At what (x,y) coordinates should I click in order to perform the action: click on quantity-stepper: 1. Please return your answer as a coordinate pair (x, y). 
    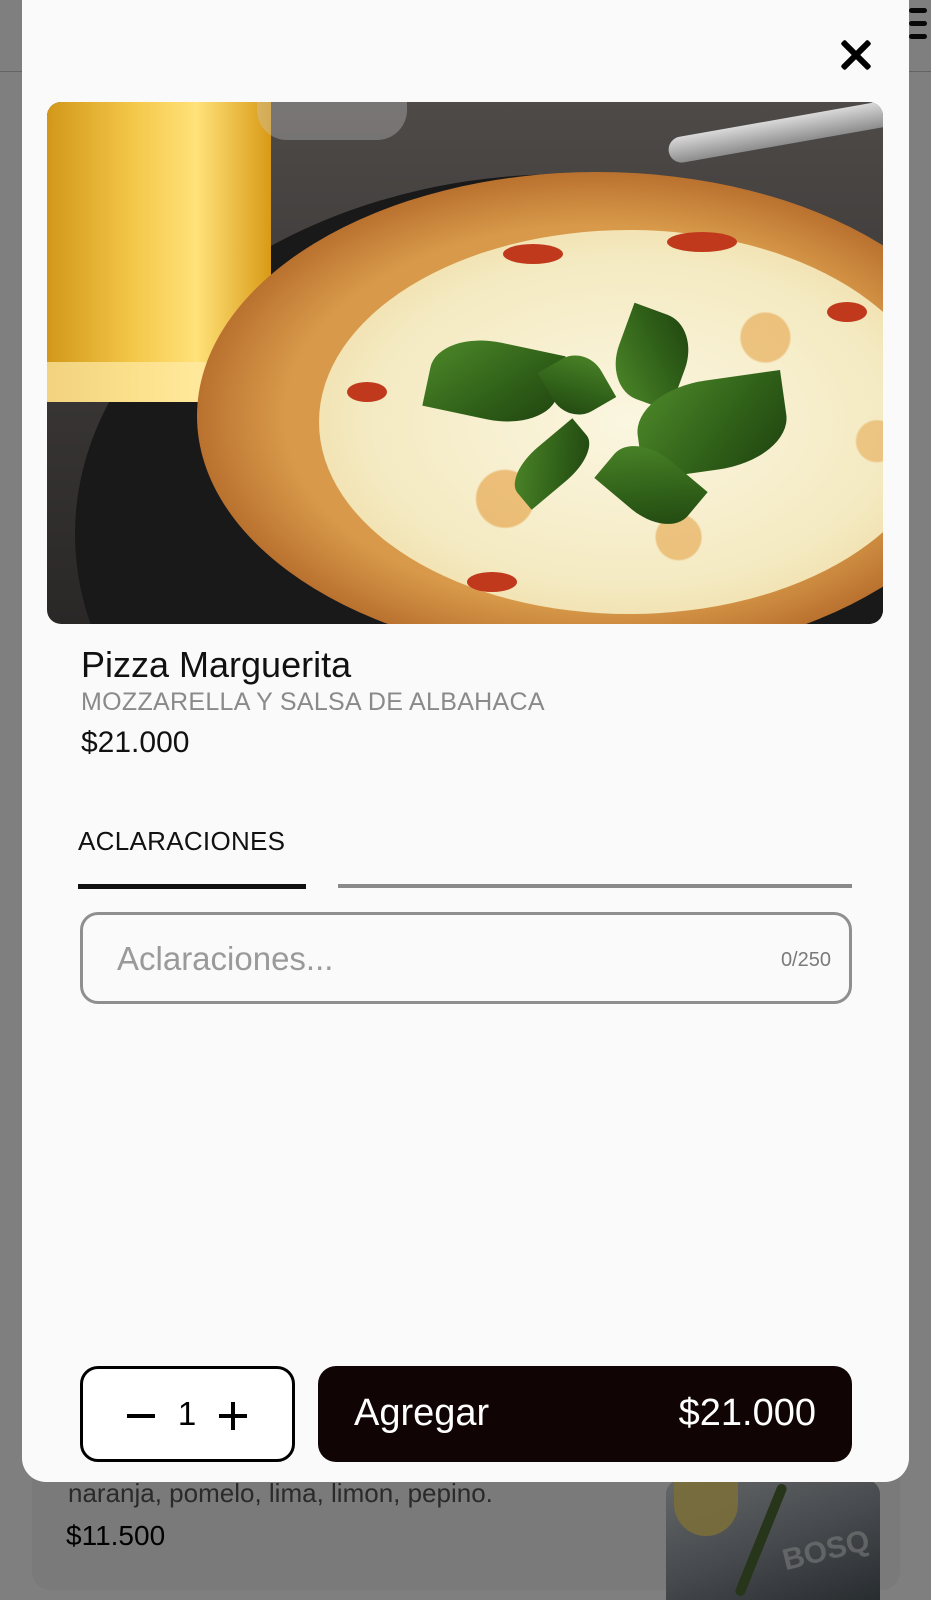
    Looking at the image, I should click on (187, 1414).